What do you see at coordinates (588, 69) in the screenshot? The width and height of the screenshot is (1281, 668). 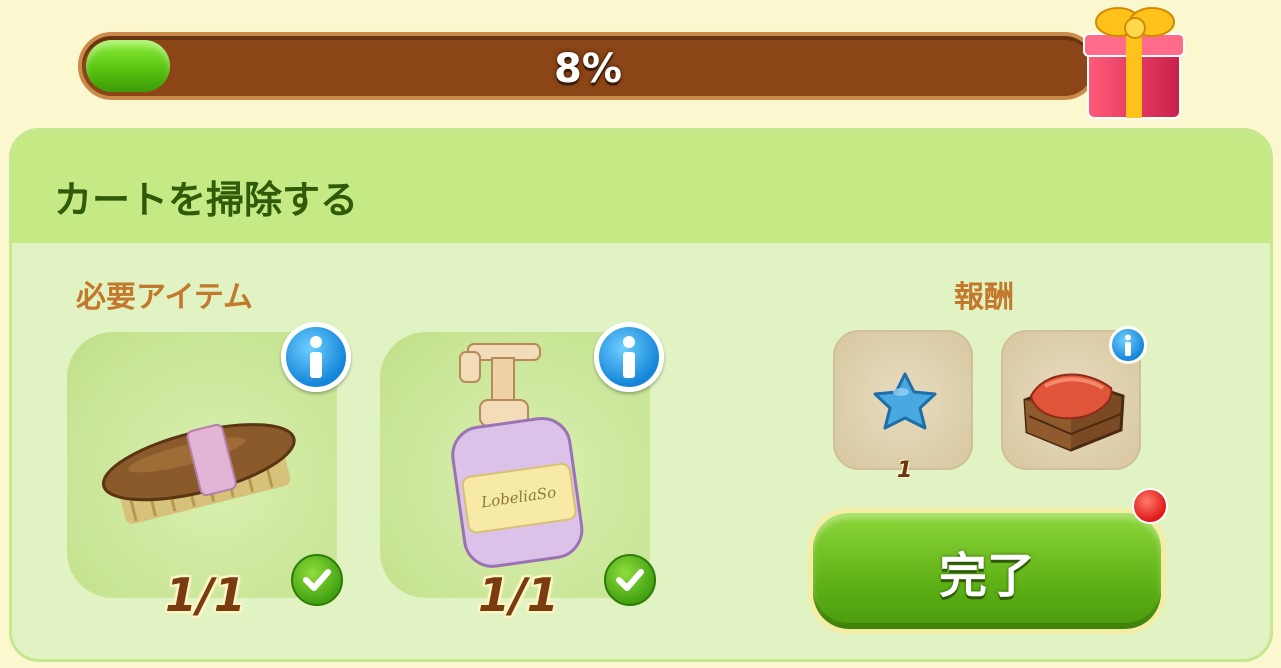 I see `progress-label: 8%` at bounding box center [588, 69].